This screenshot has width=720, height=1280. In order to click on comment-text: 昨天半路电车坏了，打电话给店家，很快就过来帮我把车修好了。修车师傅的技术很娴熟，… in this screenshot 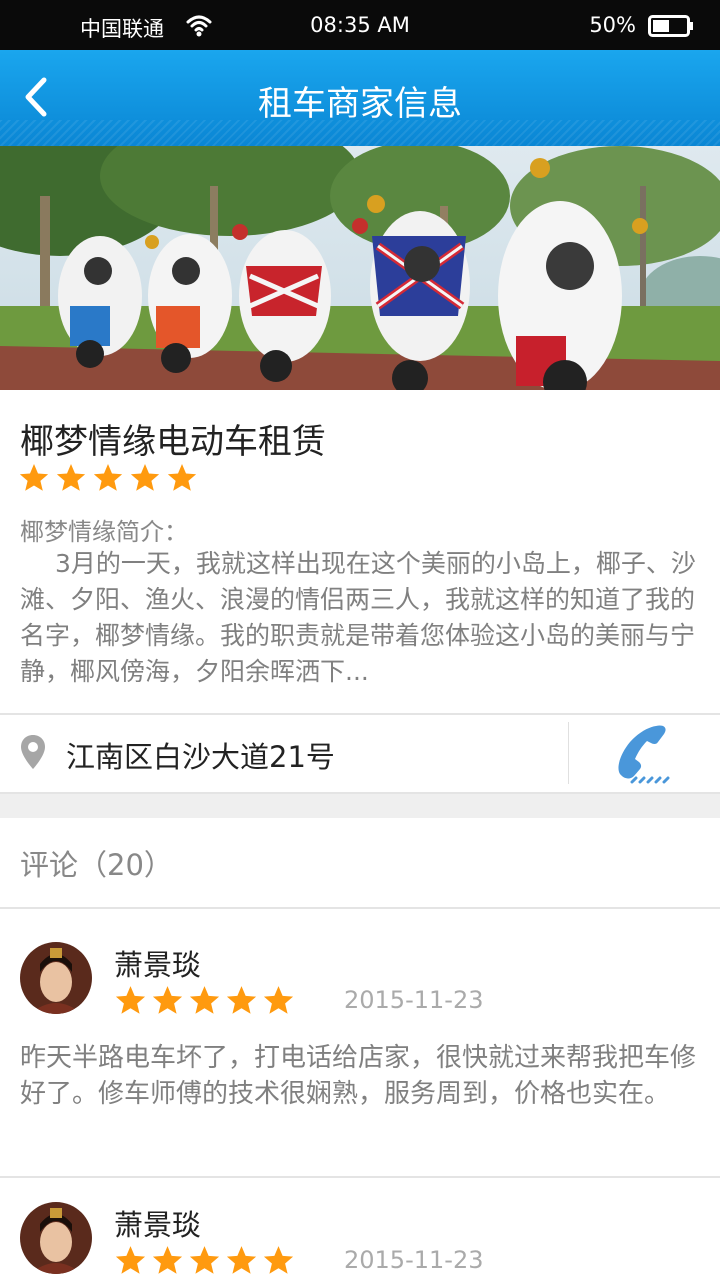, I will do `click(358, 1076)`.